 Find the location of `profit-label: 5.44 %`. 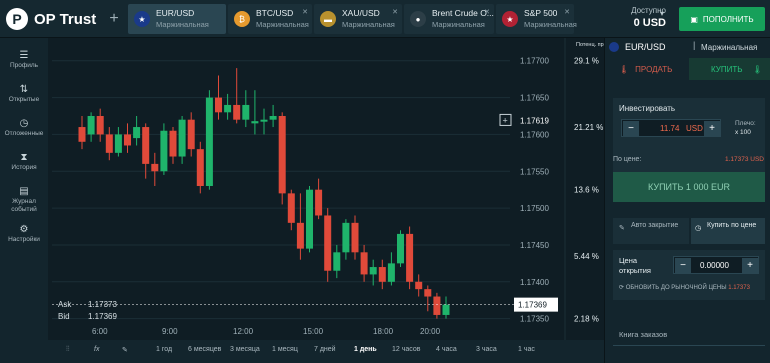

profit-label: 5.44 % is located at coordinates (586, 256).